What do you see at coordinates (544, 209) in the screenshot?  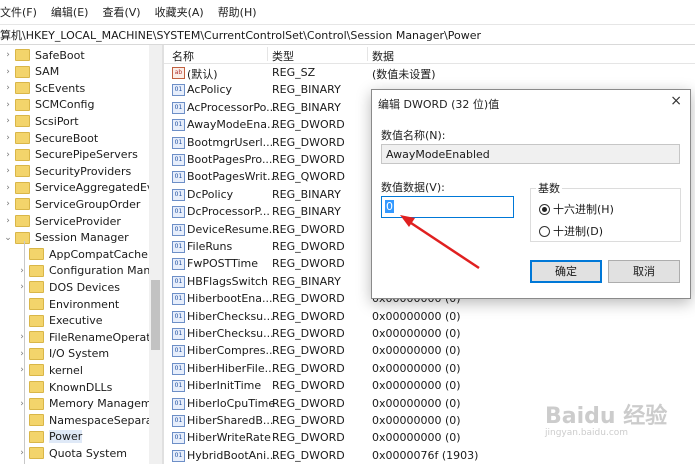 I see `radio-hex-indicator` at bounding box center [544, 209].